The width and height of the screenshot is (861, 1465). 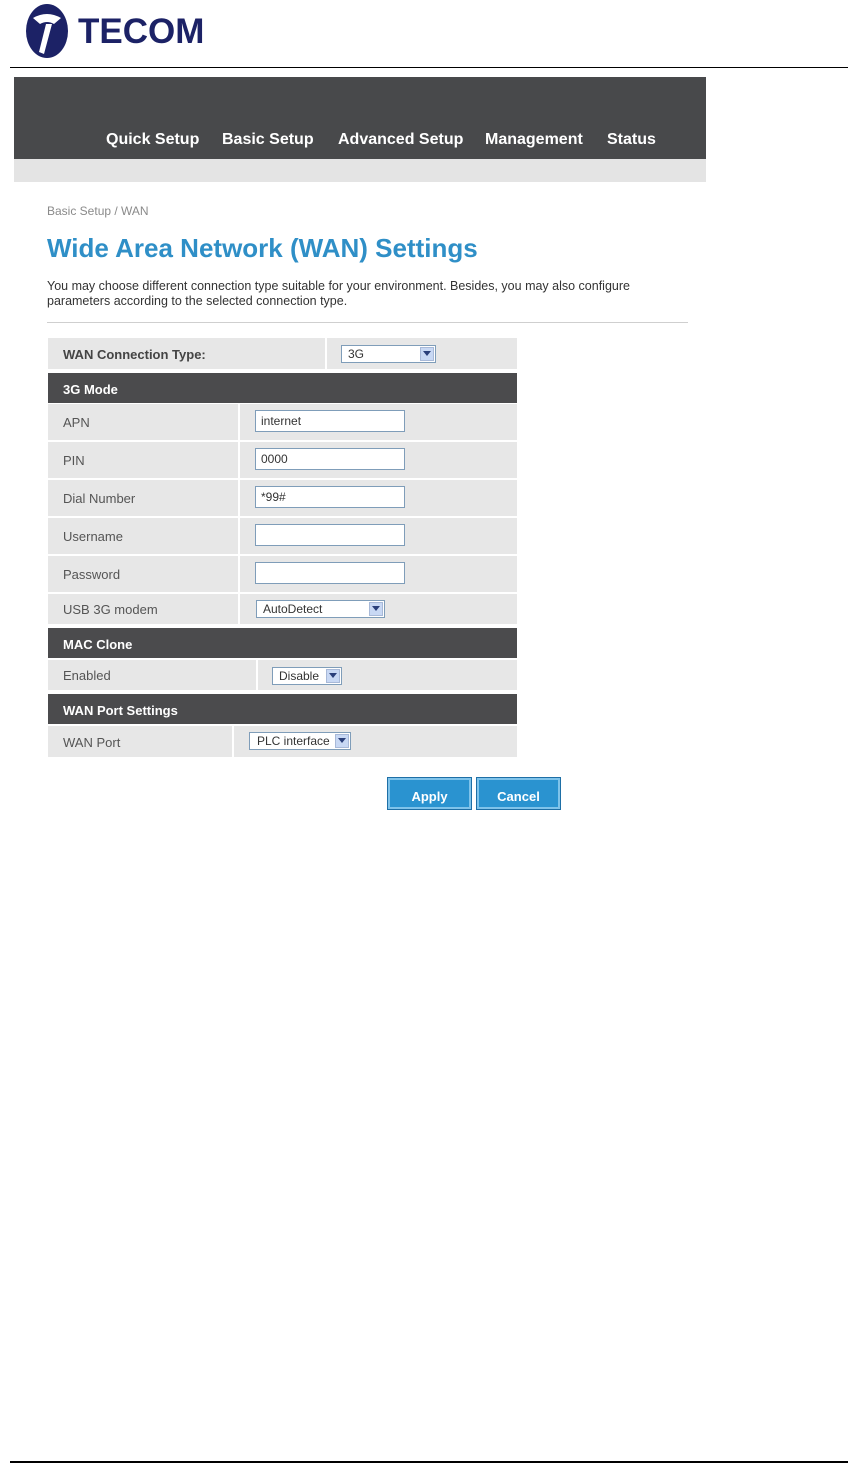 I want to click on wan-type-select: 3G, so click(x=388, y=354).